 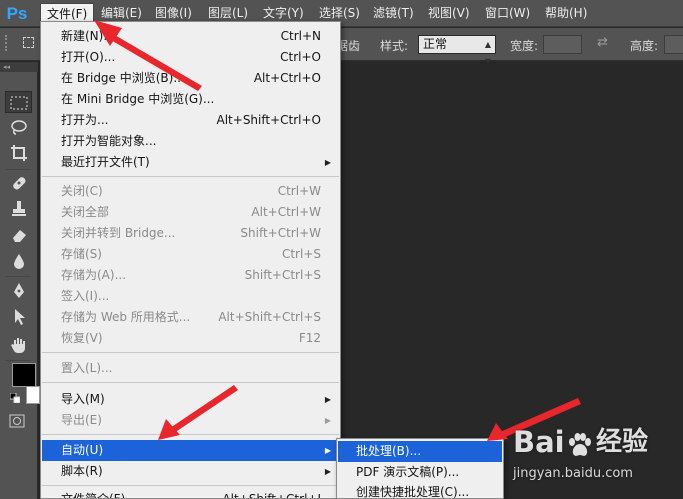 What do you see at coordinates (644, 46) in the screenshot?
I see `height-label: 高度:` at bounding box center [644, 46].